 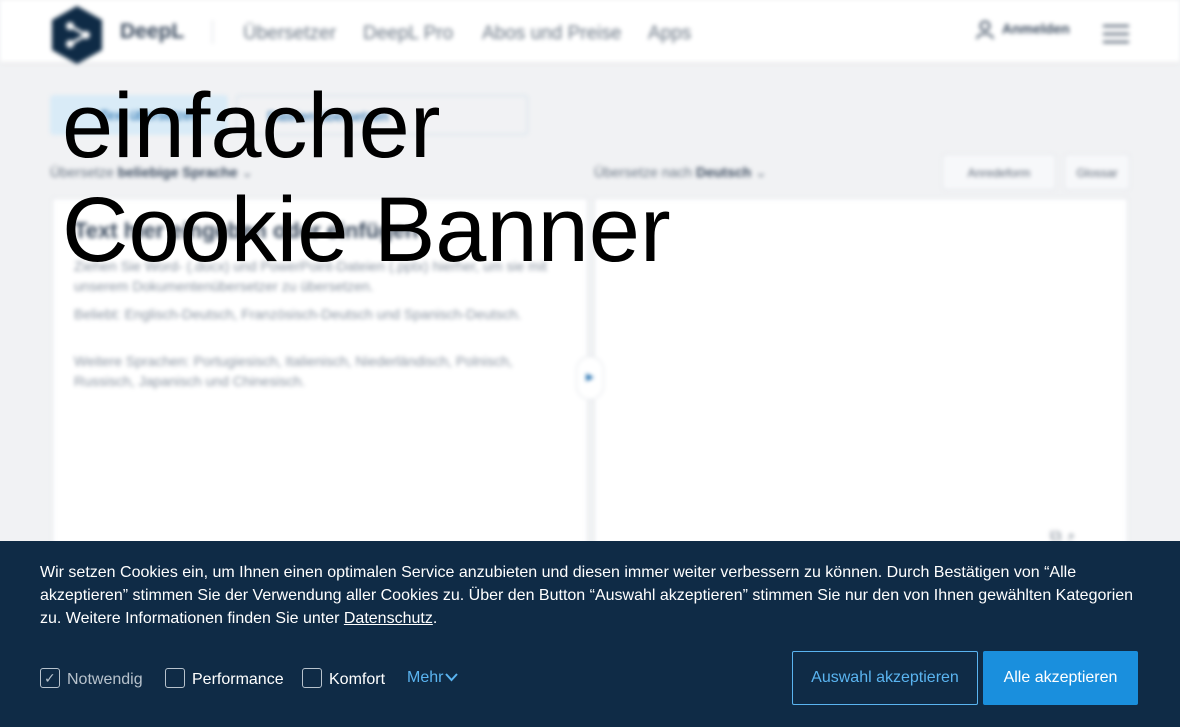 I want to click on hamburger-menu-icon, so click(x=1116, y=34).